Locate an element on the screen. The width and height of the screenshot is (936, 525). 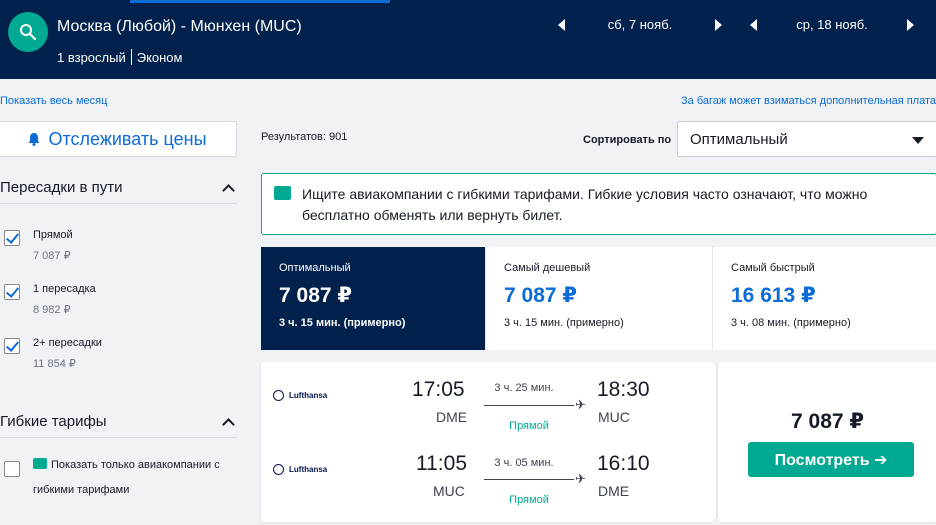
depart-date-picker: сб, 7 нояб. is located at coordinates (640, 24).